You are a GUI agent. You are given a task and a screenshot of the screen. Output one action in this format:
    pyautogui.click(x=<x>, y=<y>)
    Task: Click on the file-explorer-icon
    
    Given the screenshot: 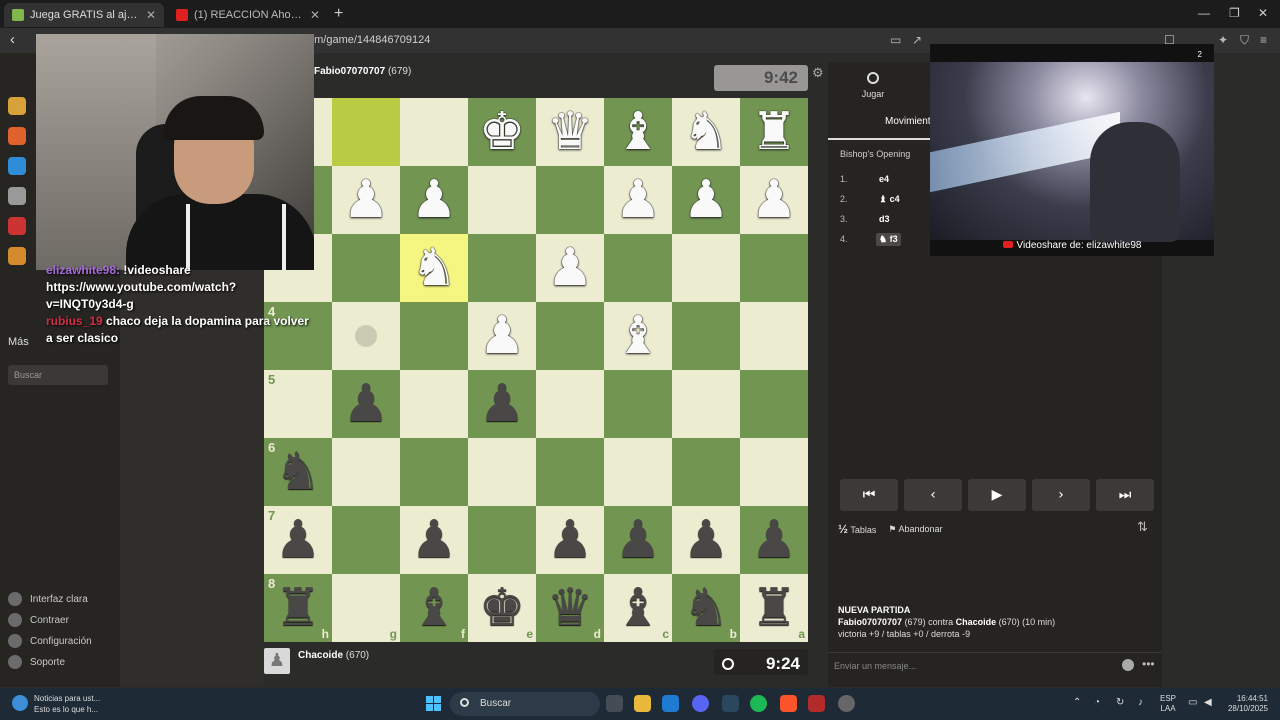 What is the action you would take?
    pyautogui.click(x=642, y=703)
    